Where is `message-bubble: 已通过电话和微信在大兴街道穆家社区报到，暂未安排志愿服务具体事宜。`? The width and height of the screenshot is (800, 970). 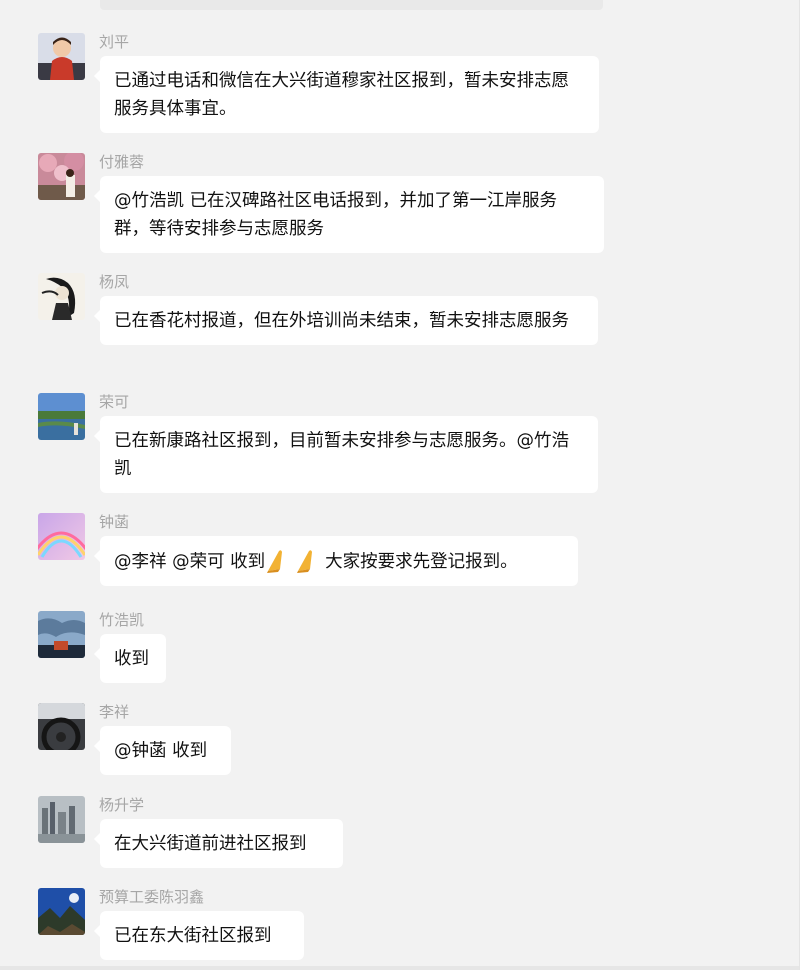 message-bubble: 已通过电话和微信在大兴街道穆家社区报到，暂未安排志愿服务具体事宜。 is located at coordinates (346, 94).